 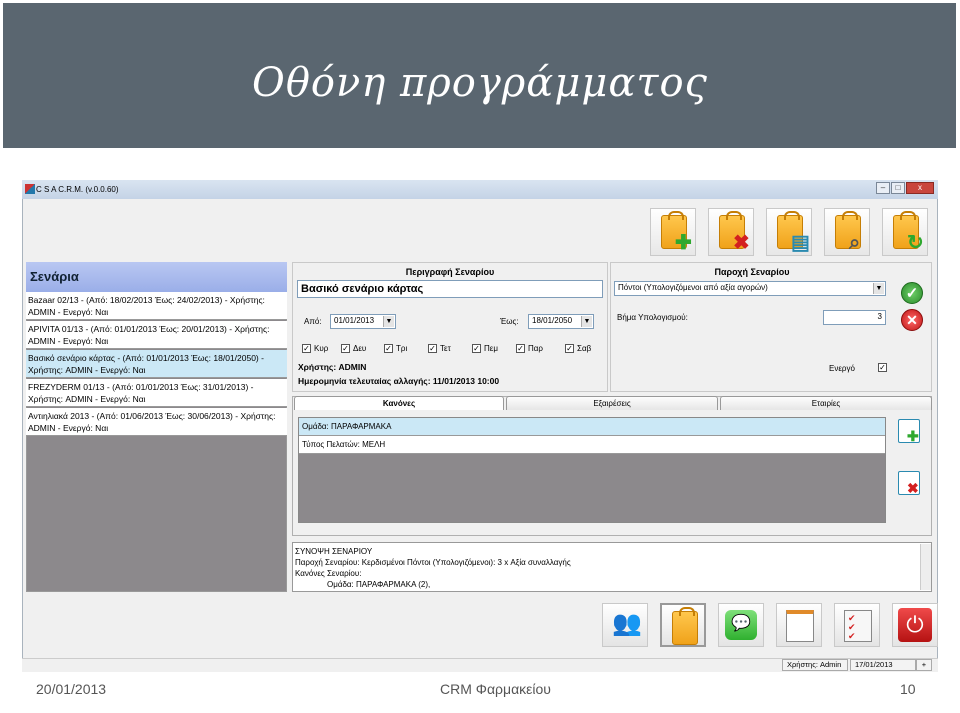 What do you see at coordinates (156, 277) in the screenshot?
I see `scenarios-header: Σενάρια` at bounding box center [156, 277].